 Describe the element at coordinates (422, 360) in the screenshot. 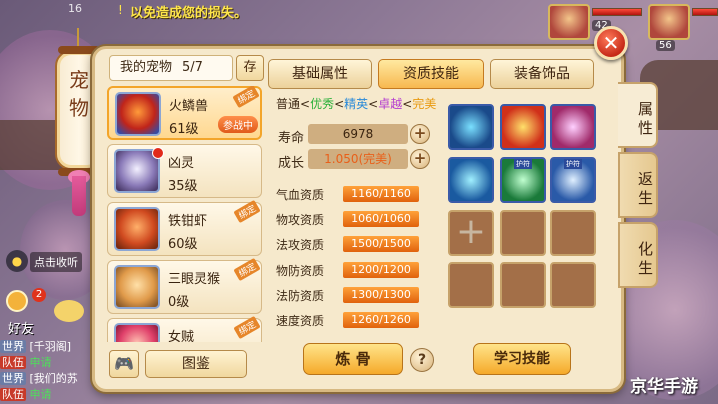

I see `help-button: ?` at that location.